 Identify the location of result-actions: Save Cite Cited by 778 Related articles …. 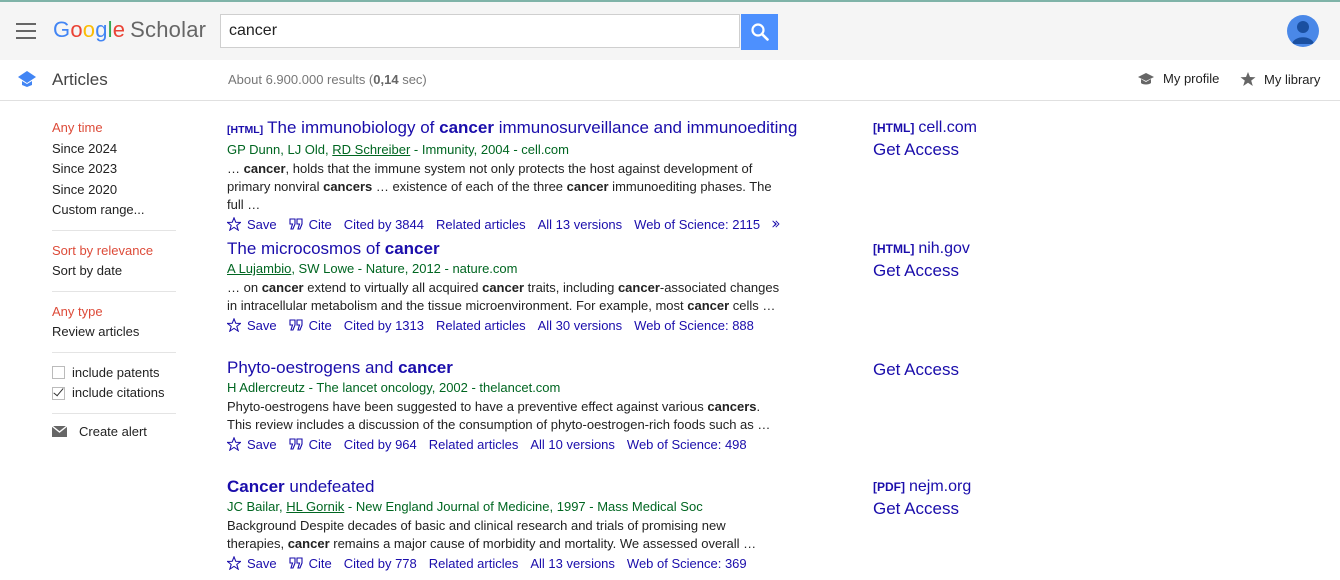
(507, 563).